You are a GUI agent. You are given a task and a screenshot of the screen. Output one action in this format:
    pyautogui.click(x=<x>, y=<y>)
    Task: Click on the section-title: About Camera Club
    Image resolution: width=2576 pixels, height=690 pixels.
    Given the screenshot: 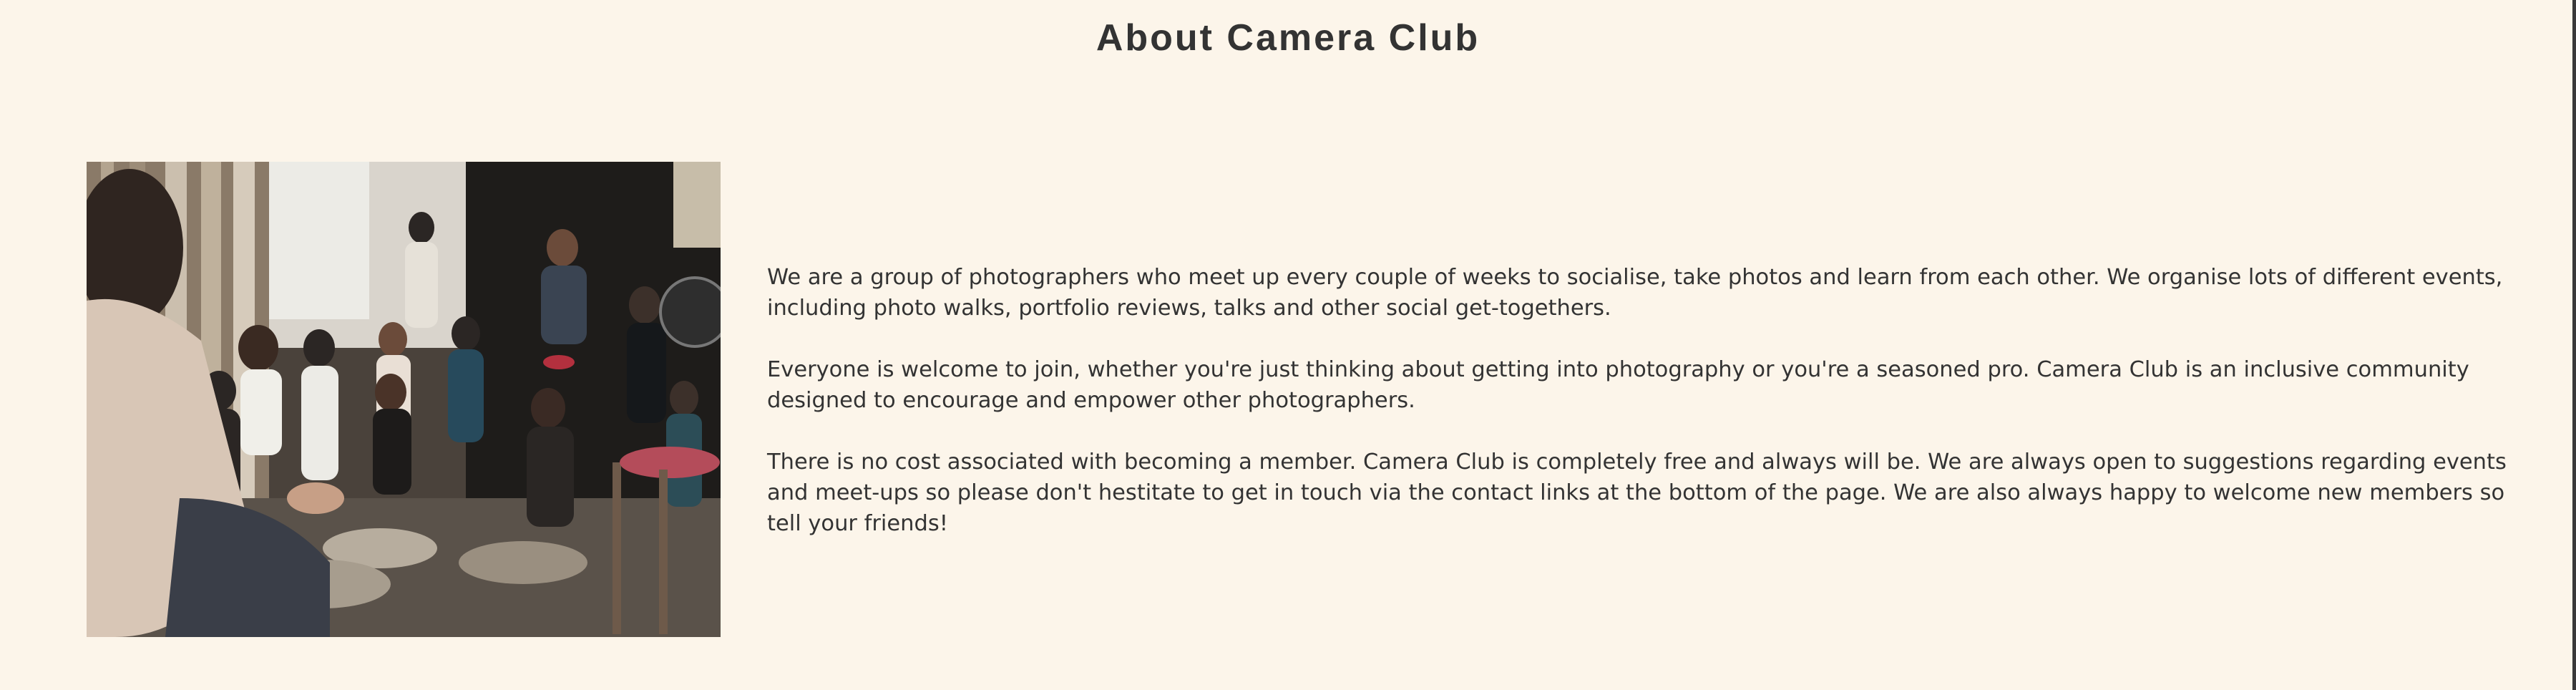 What is the action you would take?
    pyautogui.click(x=1288, y=38)
    